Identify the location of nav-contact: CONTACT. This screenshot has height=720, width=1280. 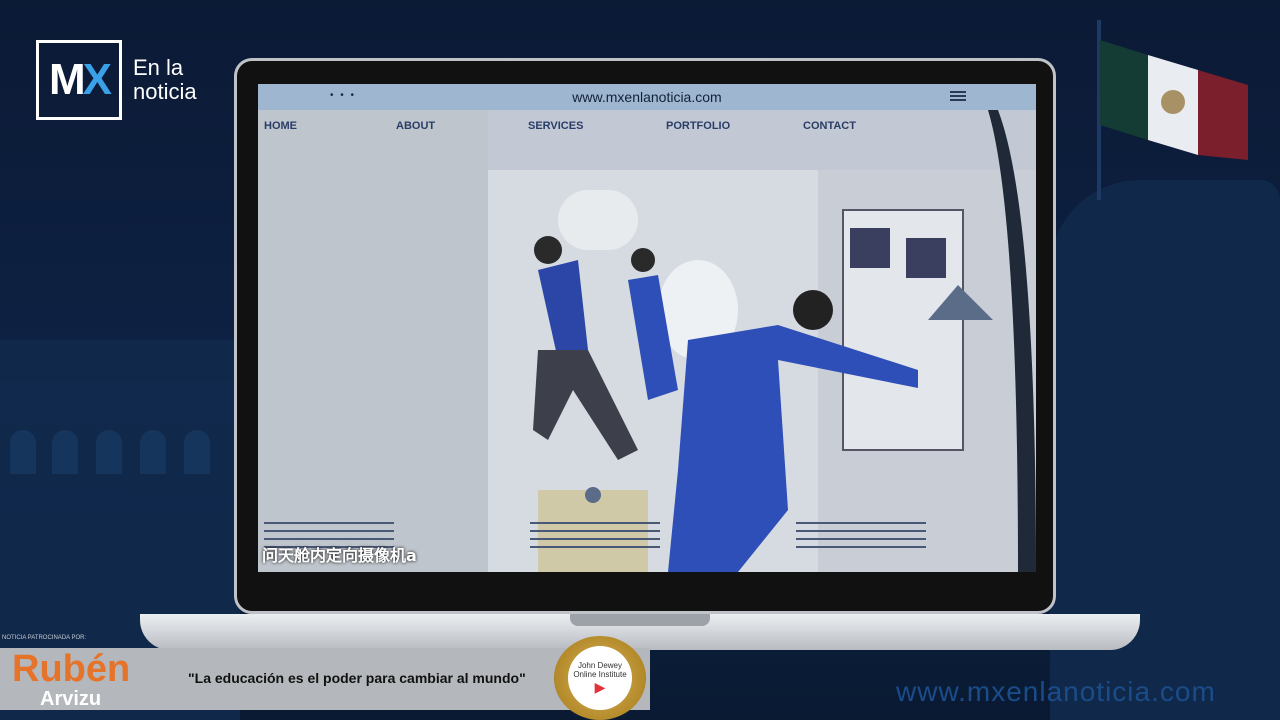
(829, 126).